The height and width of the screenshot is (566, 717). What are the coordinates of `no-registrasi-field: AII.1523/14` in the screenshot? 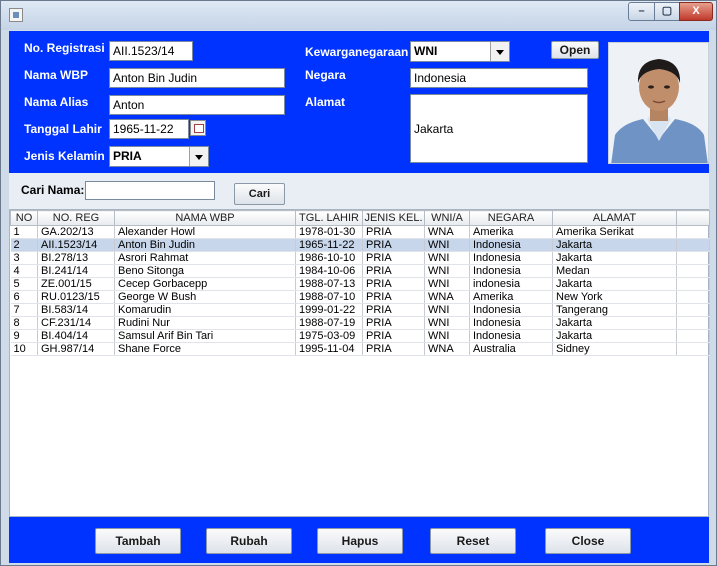 It's located at (151, 51).